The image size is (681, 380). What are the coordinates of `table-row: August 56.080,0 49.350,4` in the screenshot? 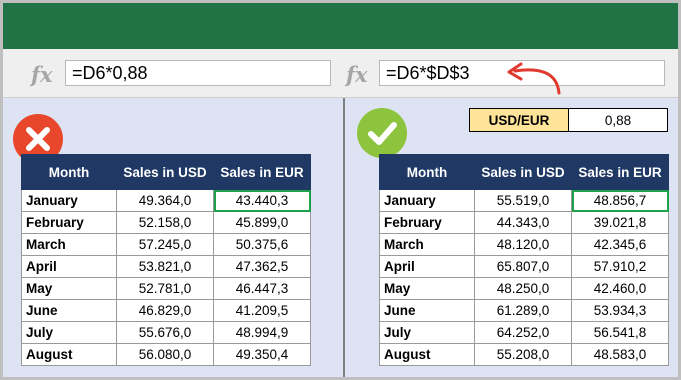 It's located at (166, 354).